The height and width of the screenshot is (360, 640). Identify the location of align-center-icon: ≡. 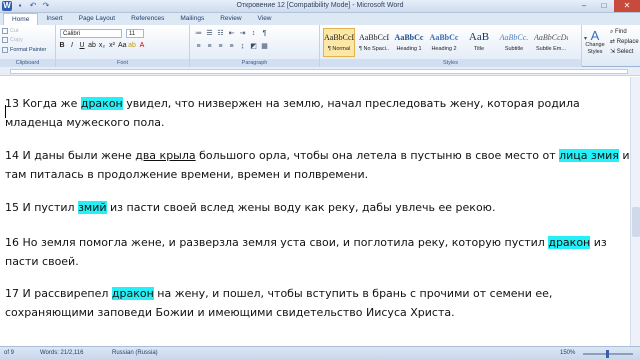
(209, 46).